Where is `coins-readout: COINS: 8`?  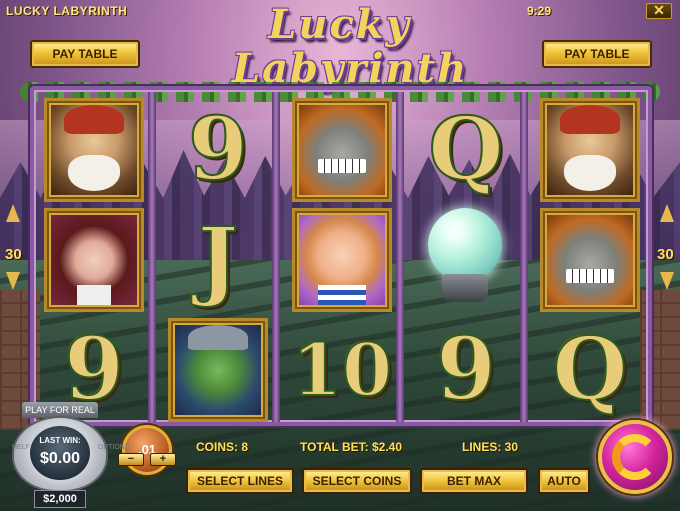
coins-readout: COINS: 8 is located at coordinates (222, 447).